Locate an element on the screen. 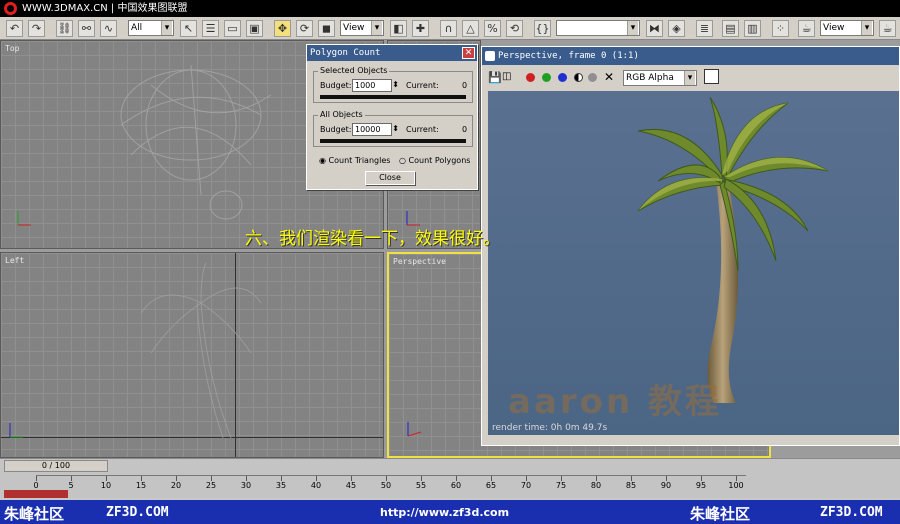 The height and width of the screenshot is (524, 900). mirror-icon: ⧓ is located at coordinates (654, 28).